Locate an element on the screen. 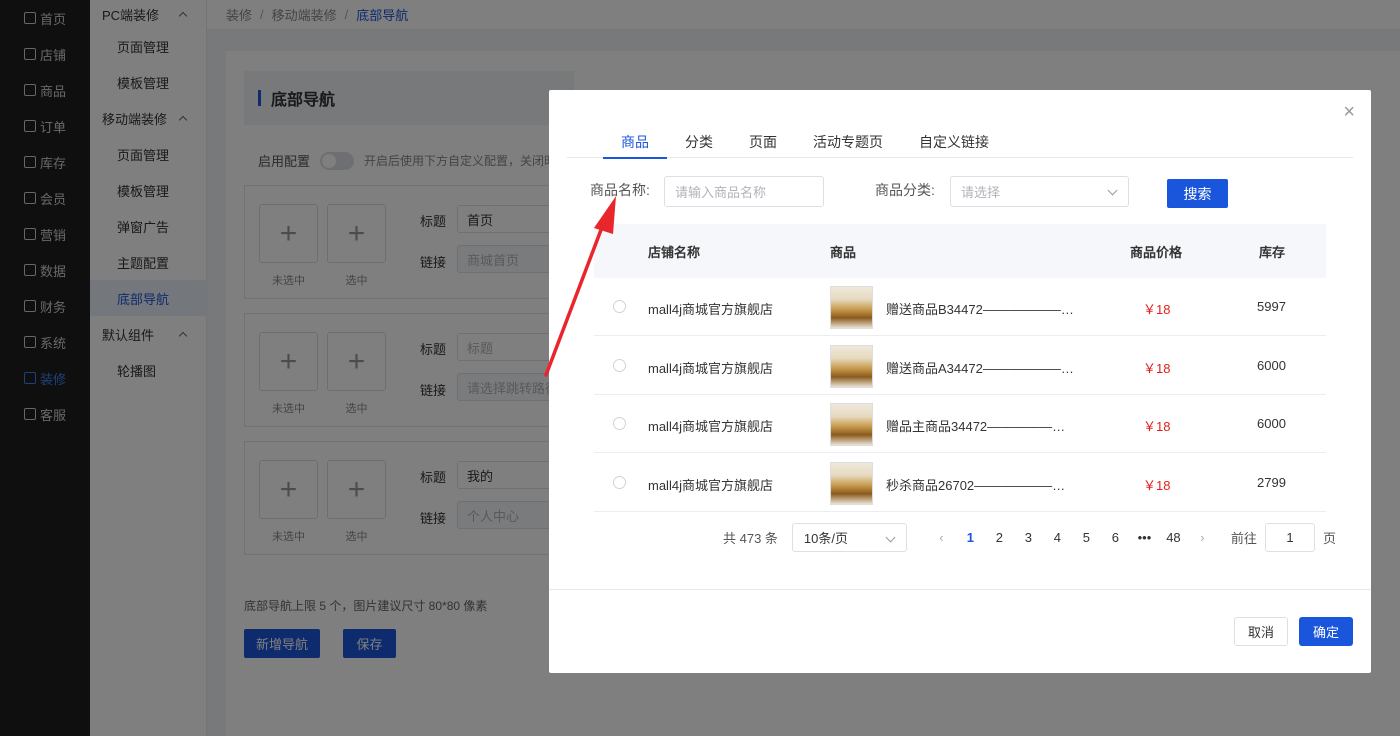 The width and height of the screenshot is (1400, 736). product-name-cell: 赠品主商品34472—————————————— is located at coordinates (981, 426).